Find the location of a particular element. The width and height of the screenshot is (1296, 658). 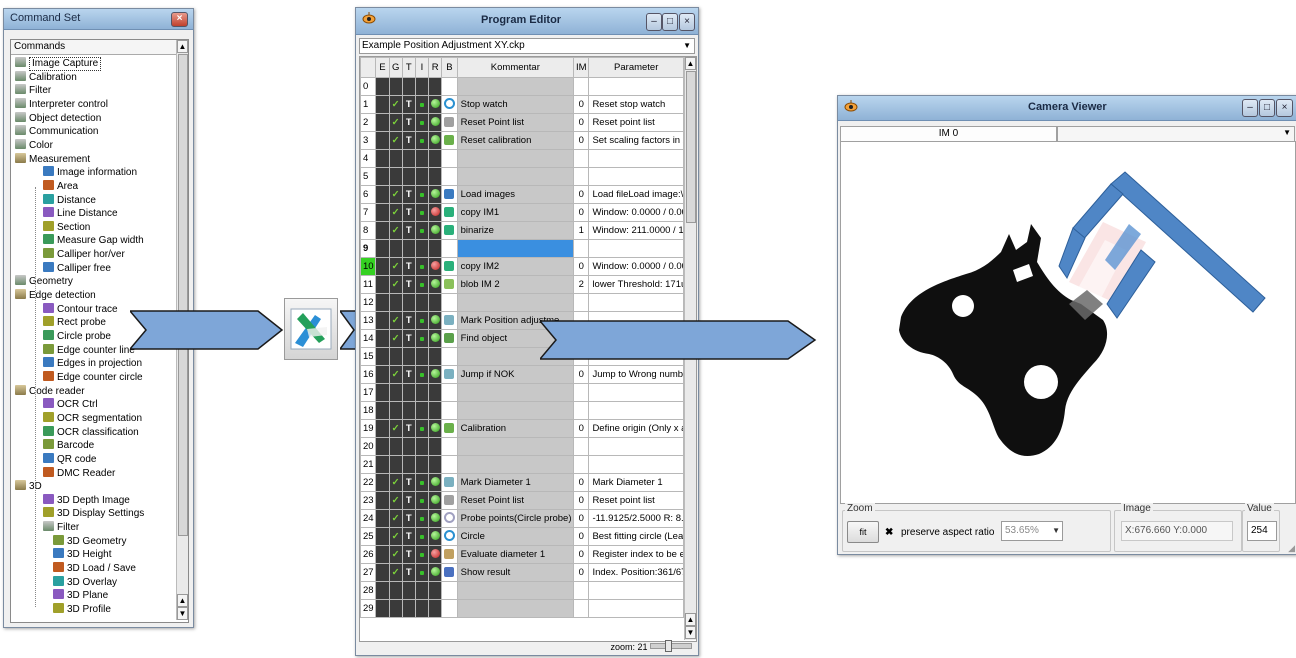

program-row: 16 ✓ T Jump if NOK 0 Jump to Wrong number is located at coordinates (522, 374).